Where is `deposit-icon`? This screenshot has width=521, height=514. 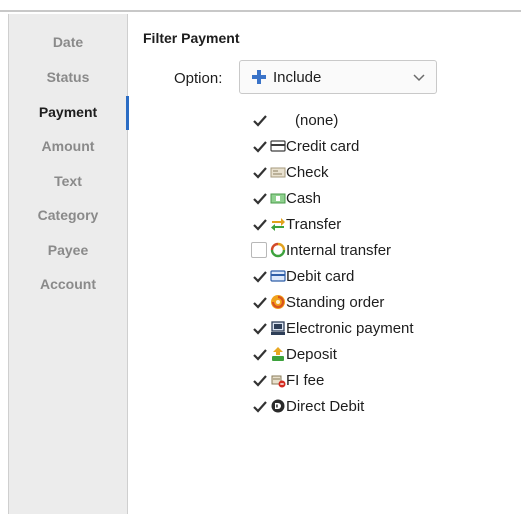
deposit-icon is located at coordinates (278, 354).